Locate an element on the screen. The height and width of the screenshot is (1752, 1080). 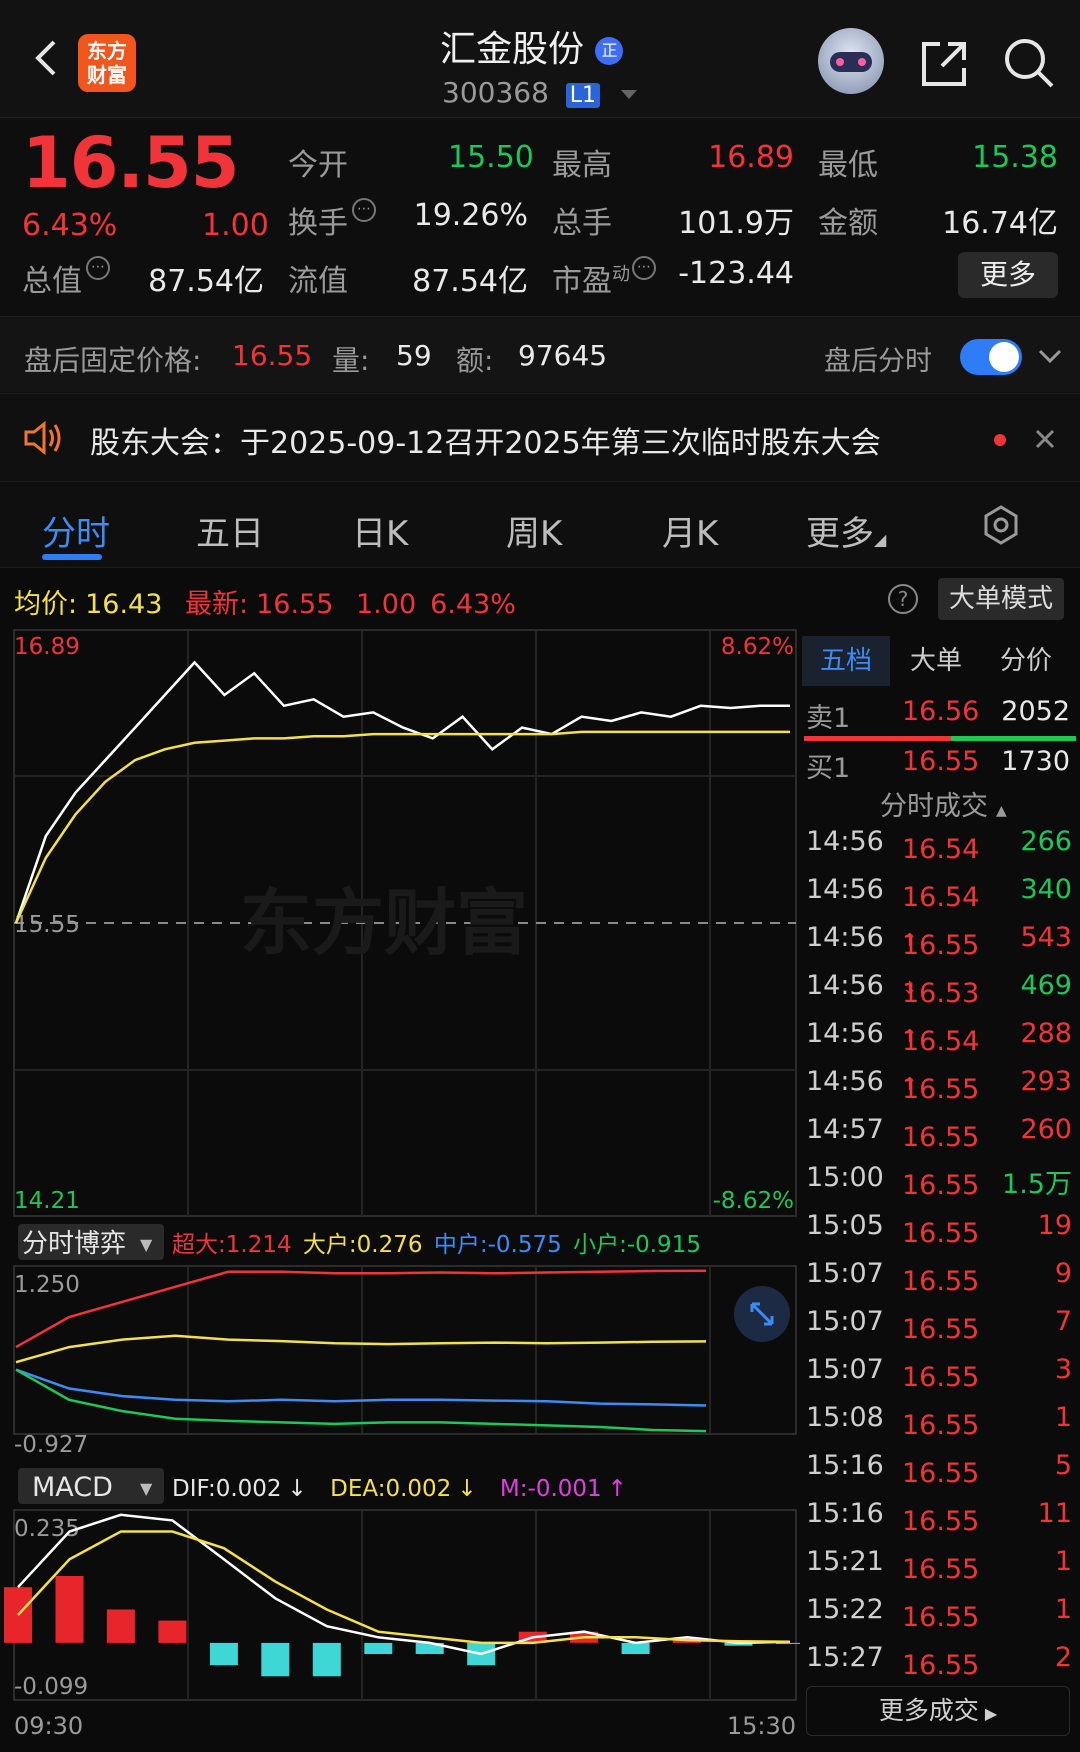
trade-volume: 3 is located at coordinates (1063, 1369).